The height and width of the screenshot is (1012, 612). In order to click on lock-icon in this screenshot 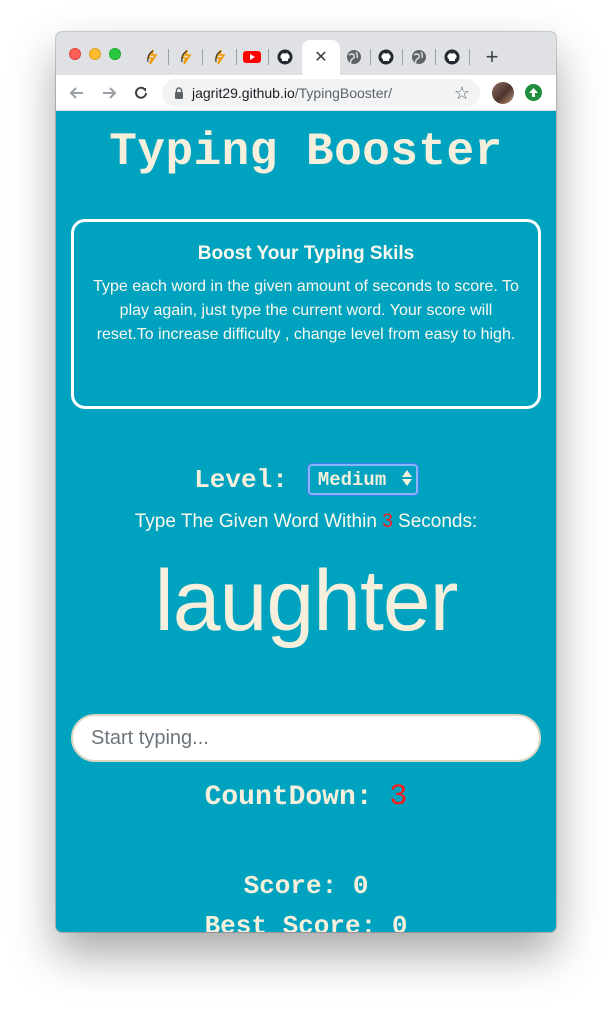, I will do `click(179, 93)`.